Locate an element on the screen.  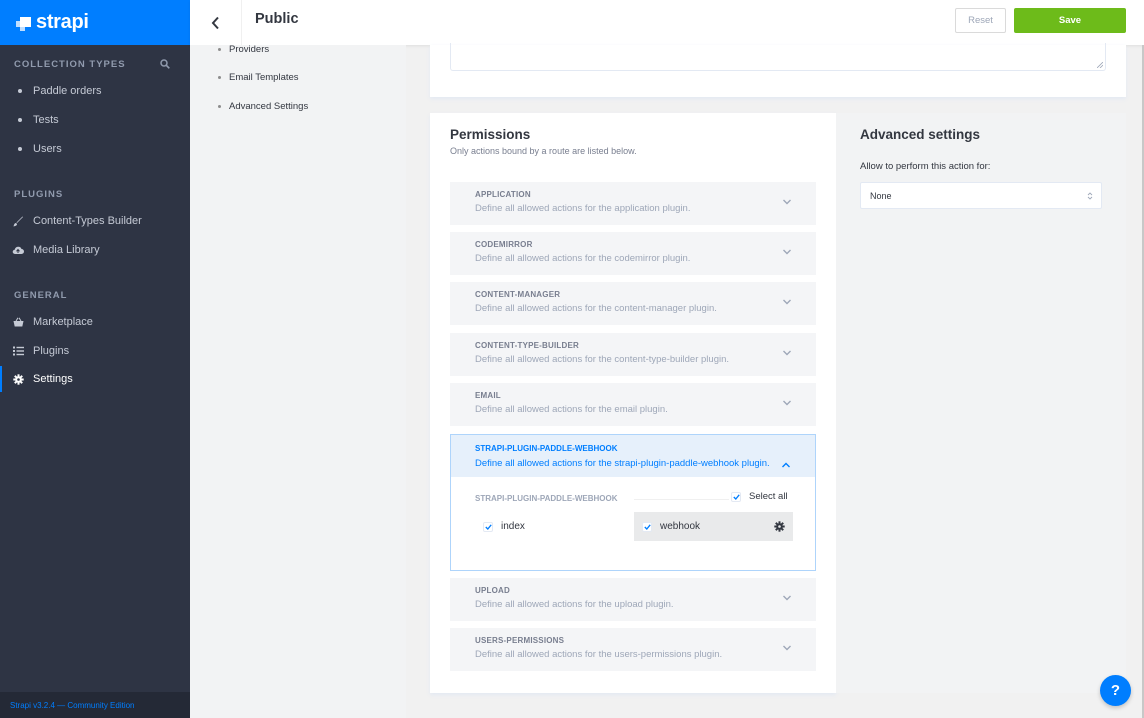
sidebar-item-label: Users is located at coordinates (47, 149).